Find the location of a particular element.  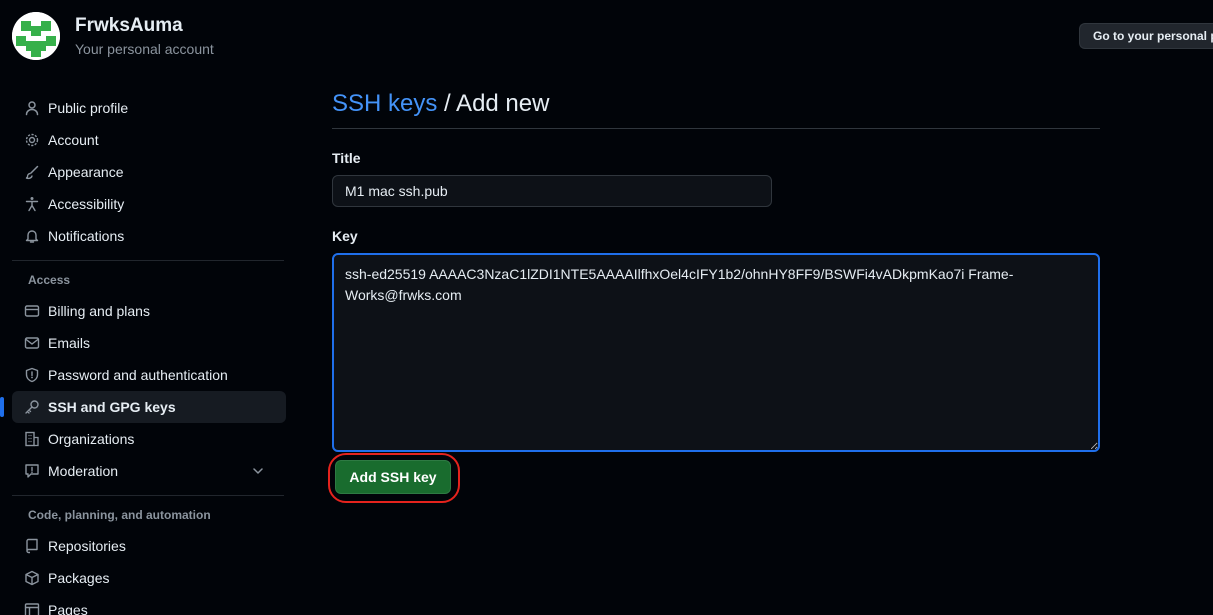

sidebar-section-access: Access is located at coordinates (49, 280).